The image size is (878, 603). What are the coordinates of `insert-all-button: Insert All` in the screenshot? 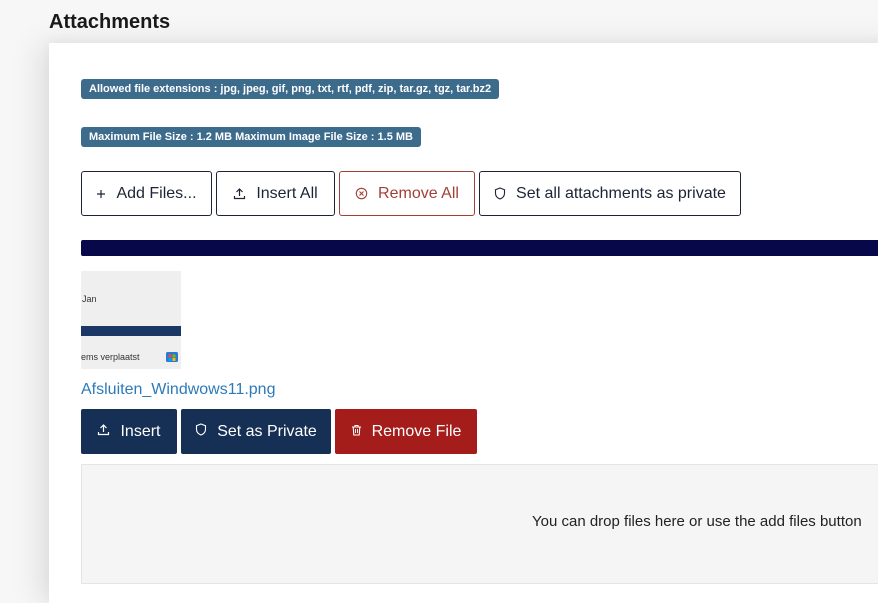 It's located at (275, 193).